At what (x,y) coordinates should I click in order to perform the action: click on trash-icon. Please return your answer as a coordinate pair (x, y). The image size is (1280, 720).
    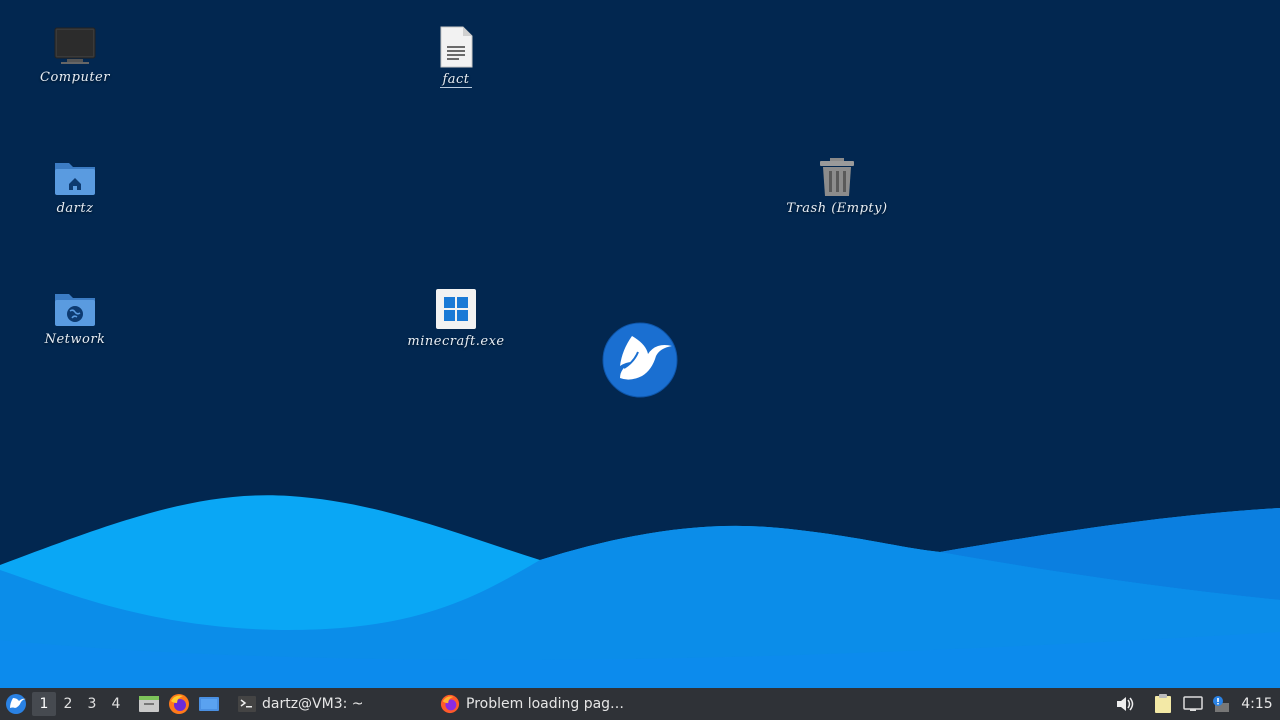
    Looking at the image, I should click on (837, 177).